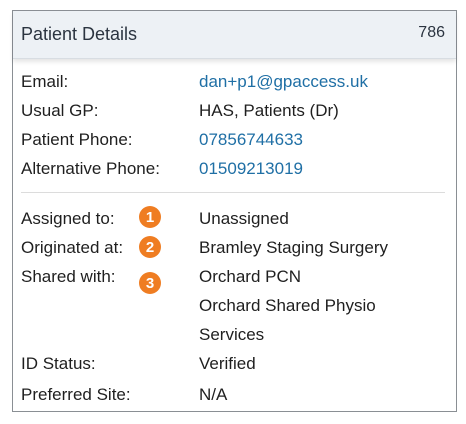 Image resolution: width=466 pixels, height=424 pixels. What do you see at coordinates (68, 276) in the screenshot?
I see `shared-with-label: Shared with:` at bounding box center [68, 276].